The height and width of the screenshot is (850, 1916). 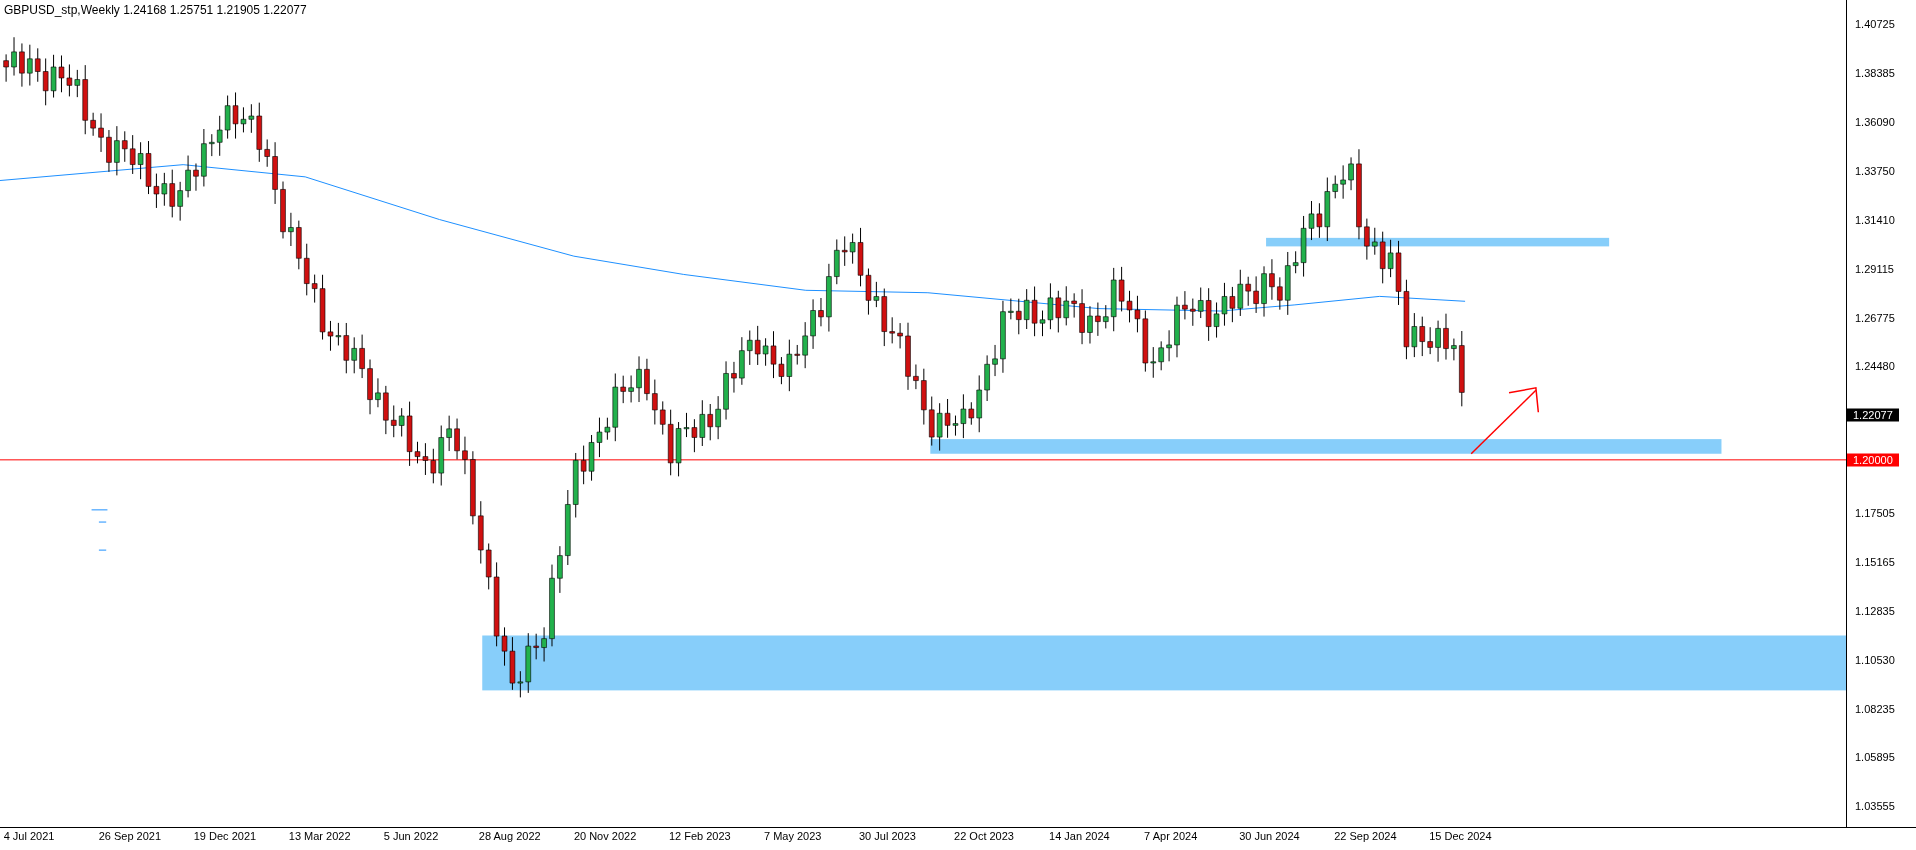 What do you see at coordinates (411, 836) in the screenshot?
I see `date-label: 5 Jun 2022` at bounding box center [411, 836].